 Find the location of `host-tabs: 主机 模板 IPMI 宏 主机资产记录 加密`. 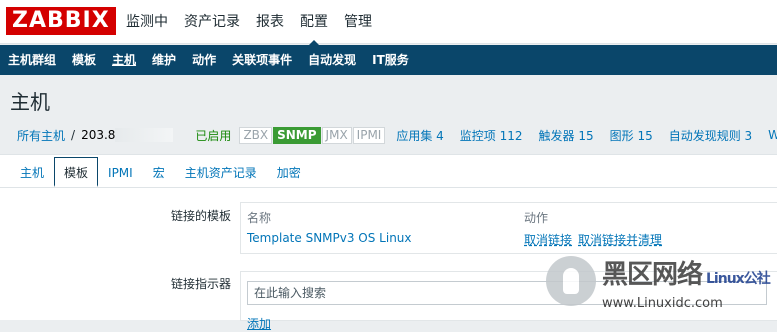

host-tabs: 主机 模板 IPMI 宏 主机资产记录 加密 is located at coordinates (160, 171).